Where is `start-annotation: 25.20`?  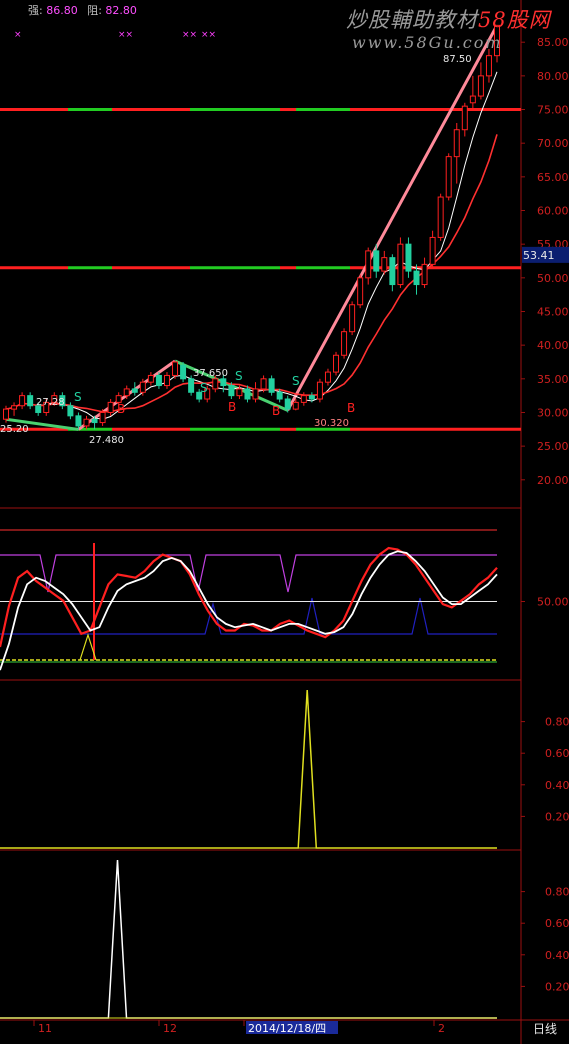
start-annotation: 25.20 is located at coordinates (14, 429).